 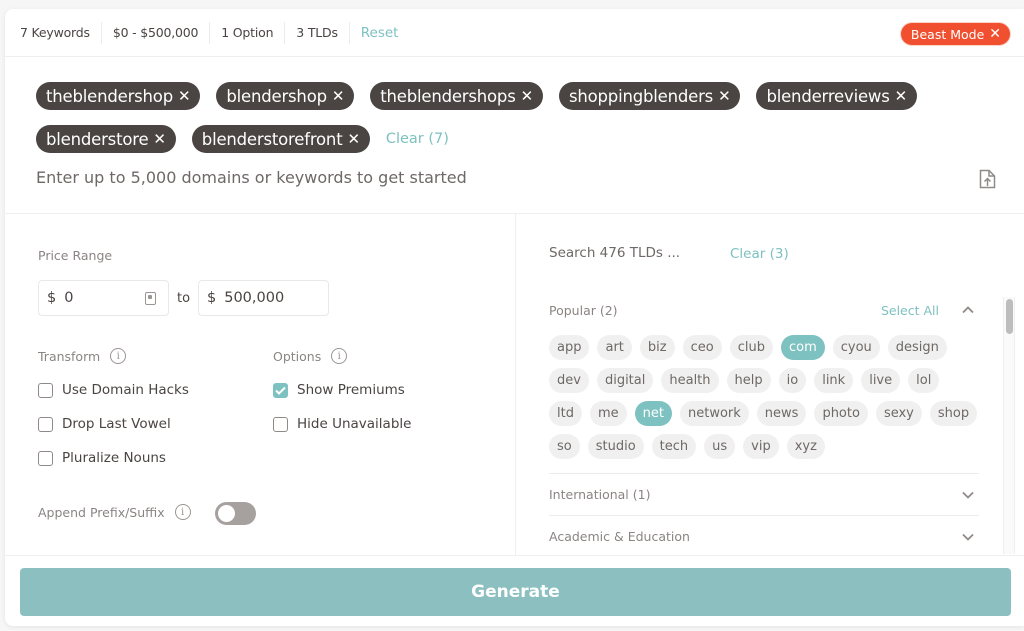 What do you see at coordinates (342, 424) in the screenshot?
I see `checkbox-hide-unavailable: Hide Unavailable` at bounding box center [342, 424].